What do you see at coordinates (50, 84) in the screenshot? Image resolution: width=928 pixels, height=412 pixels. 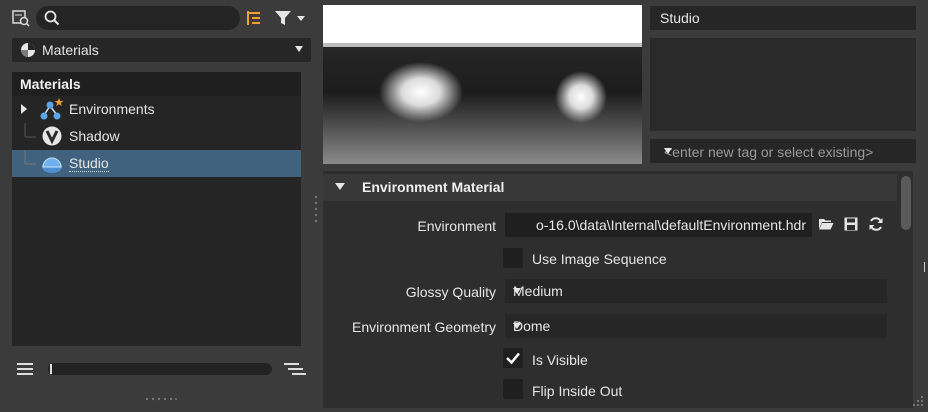 I see `tree-header-label: Materials` at bounding box center [50, 84].